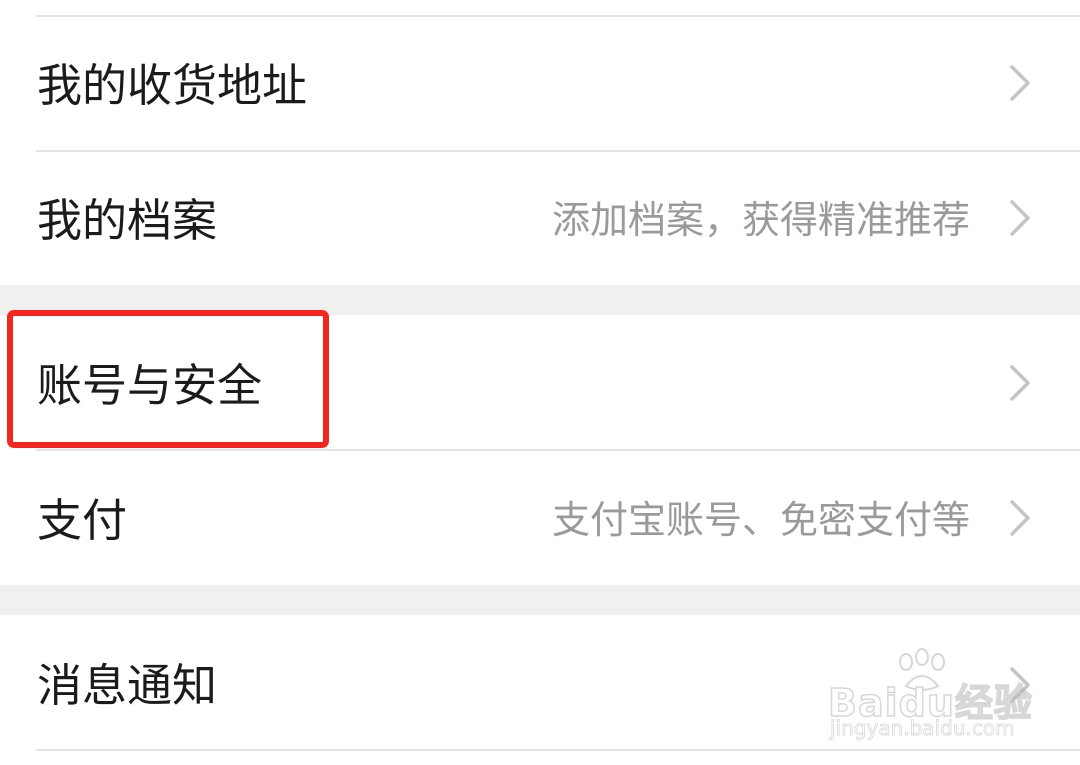 The width and height of the screenshot is (1080, 765). What do you see at coordinates (127, 685) in the screenshot?
I see `settings-item-label: 消息通知` at bounding box center [127, 685].